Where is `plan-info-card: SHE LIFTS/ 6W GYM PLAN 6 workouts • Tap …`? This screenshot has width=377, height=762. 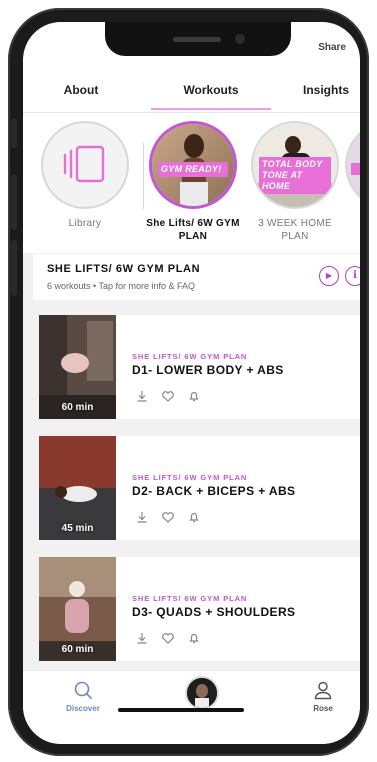 plan-info-card: SHE LIFTS/ 6W GYM PLAN 6 workouts • Tap … is located at coordinates (196, 277).